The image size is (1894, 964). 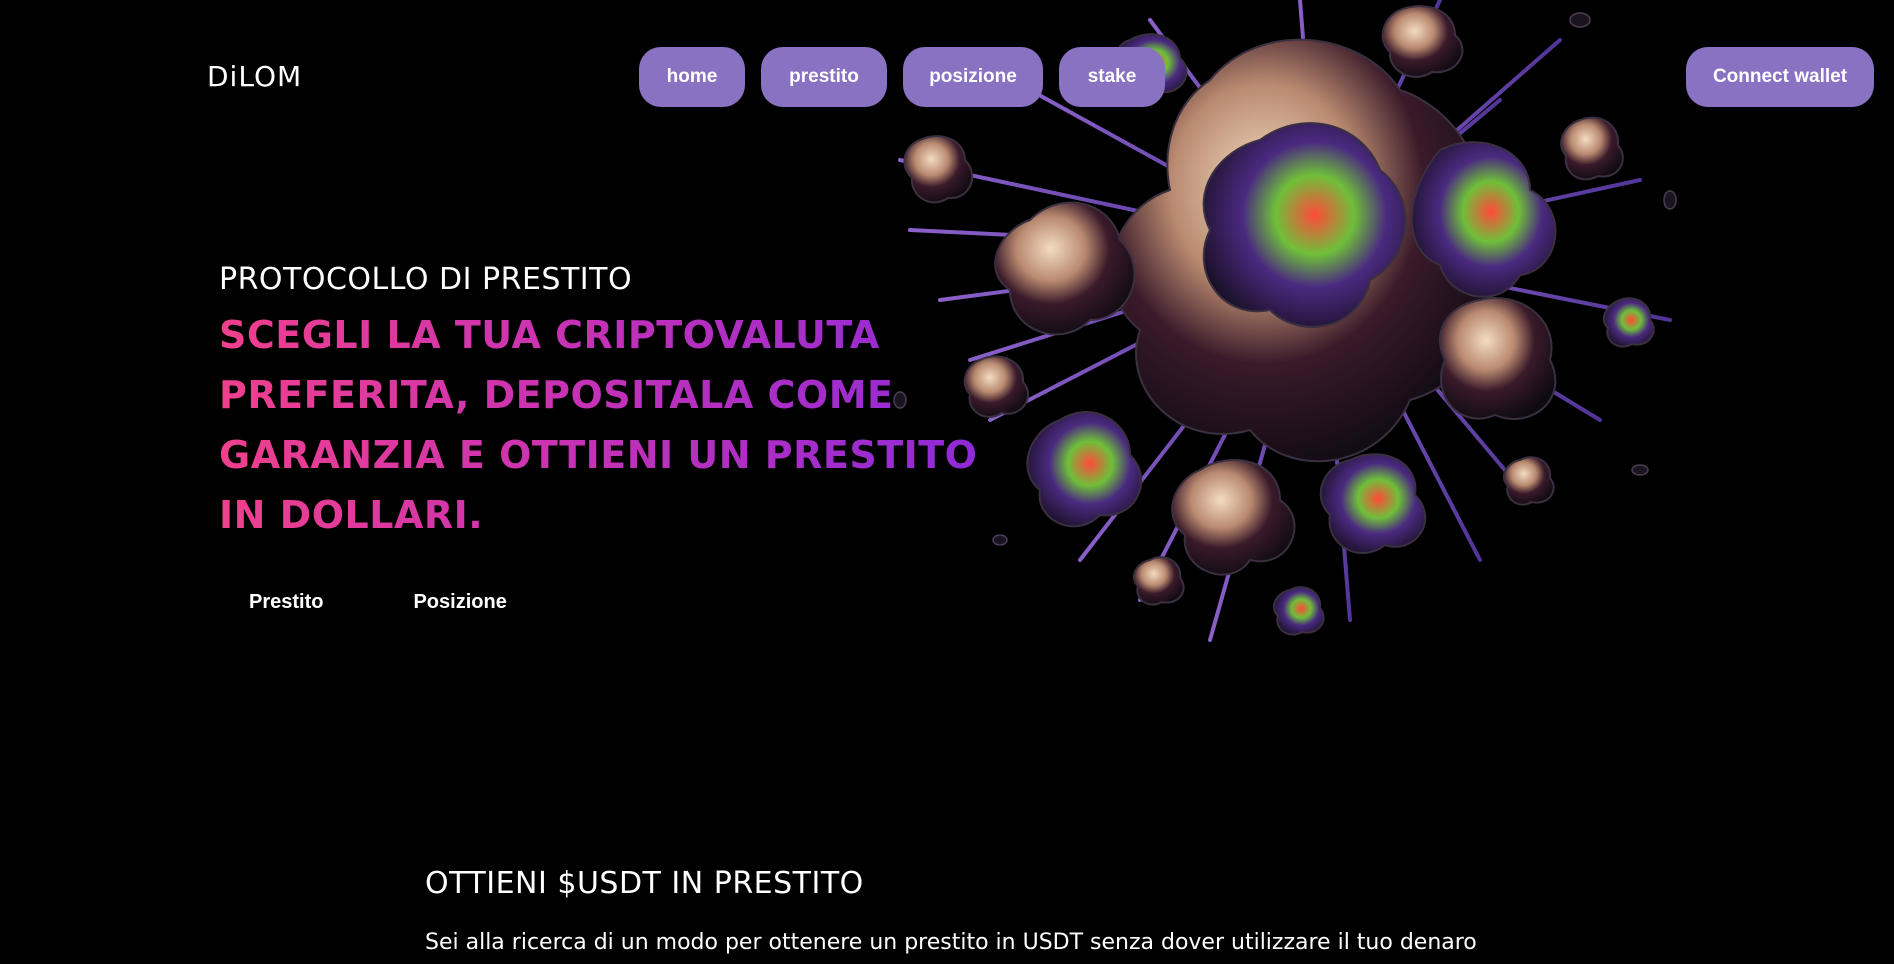 I want to click on hero-posizione-link: Posizione, so click(x=459, y=602).